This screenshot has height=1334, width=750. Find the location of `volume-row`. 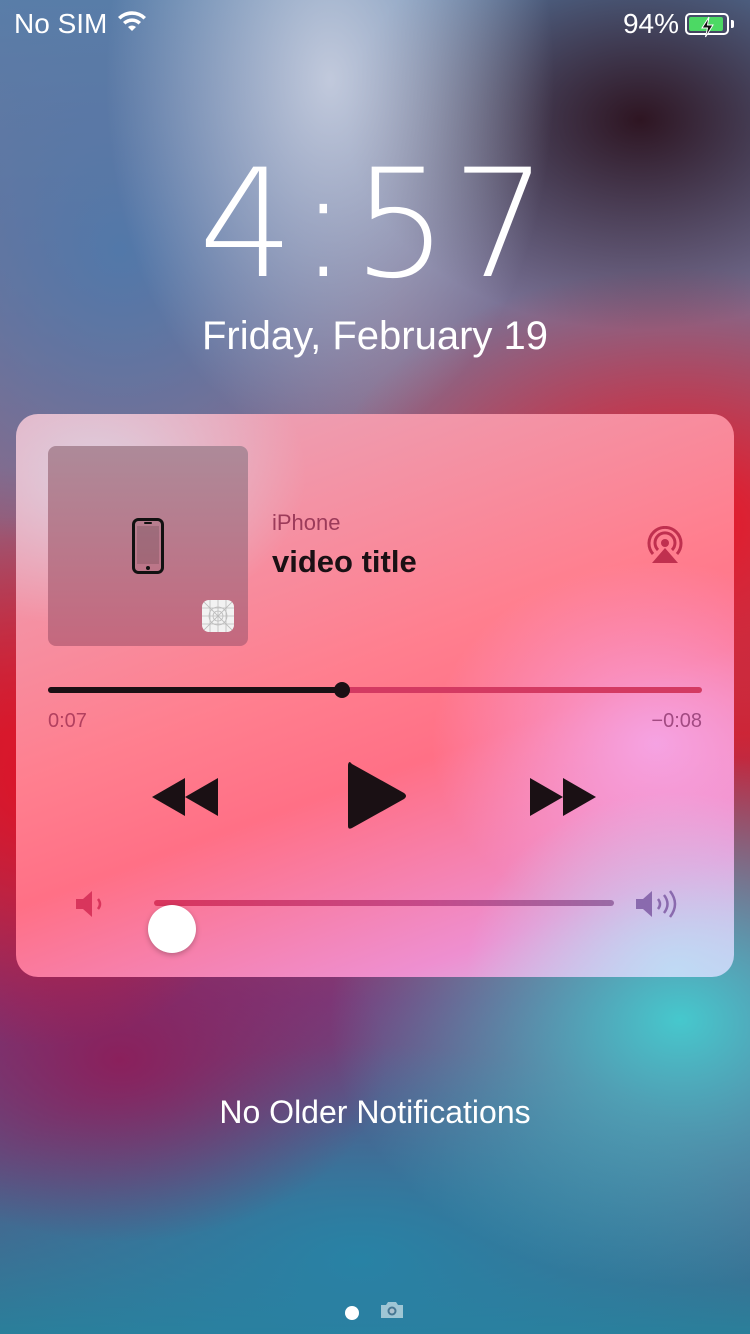

volume-row is located at coordinates (375, 913).